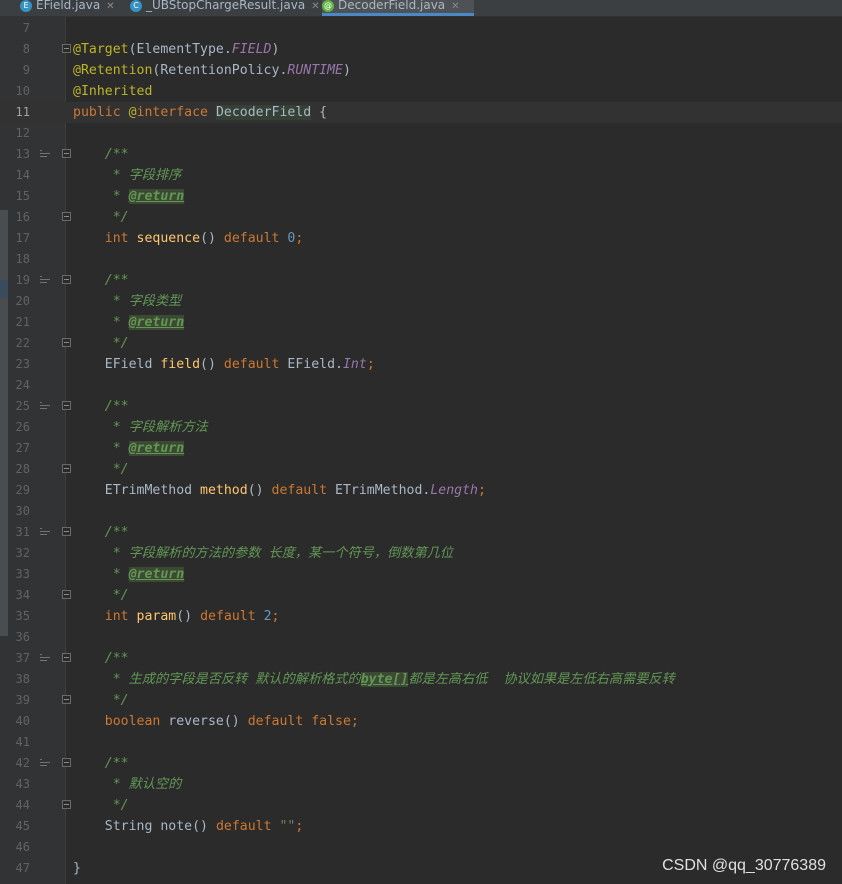  Describe the element at coordinates (225, 8) in the screenshot. I see `tab-2: C _UBStopChargeResult.java ✕` at that location.